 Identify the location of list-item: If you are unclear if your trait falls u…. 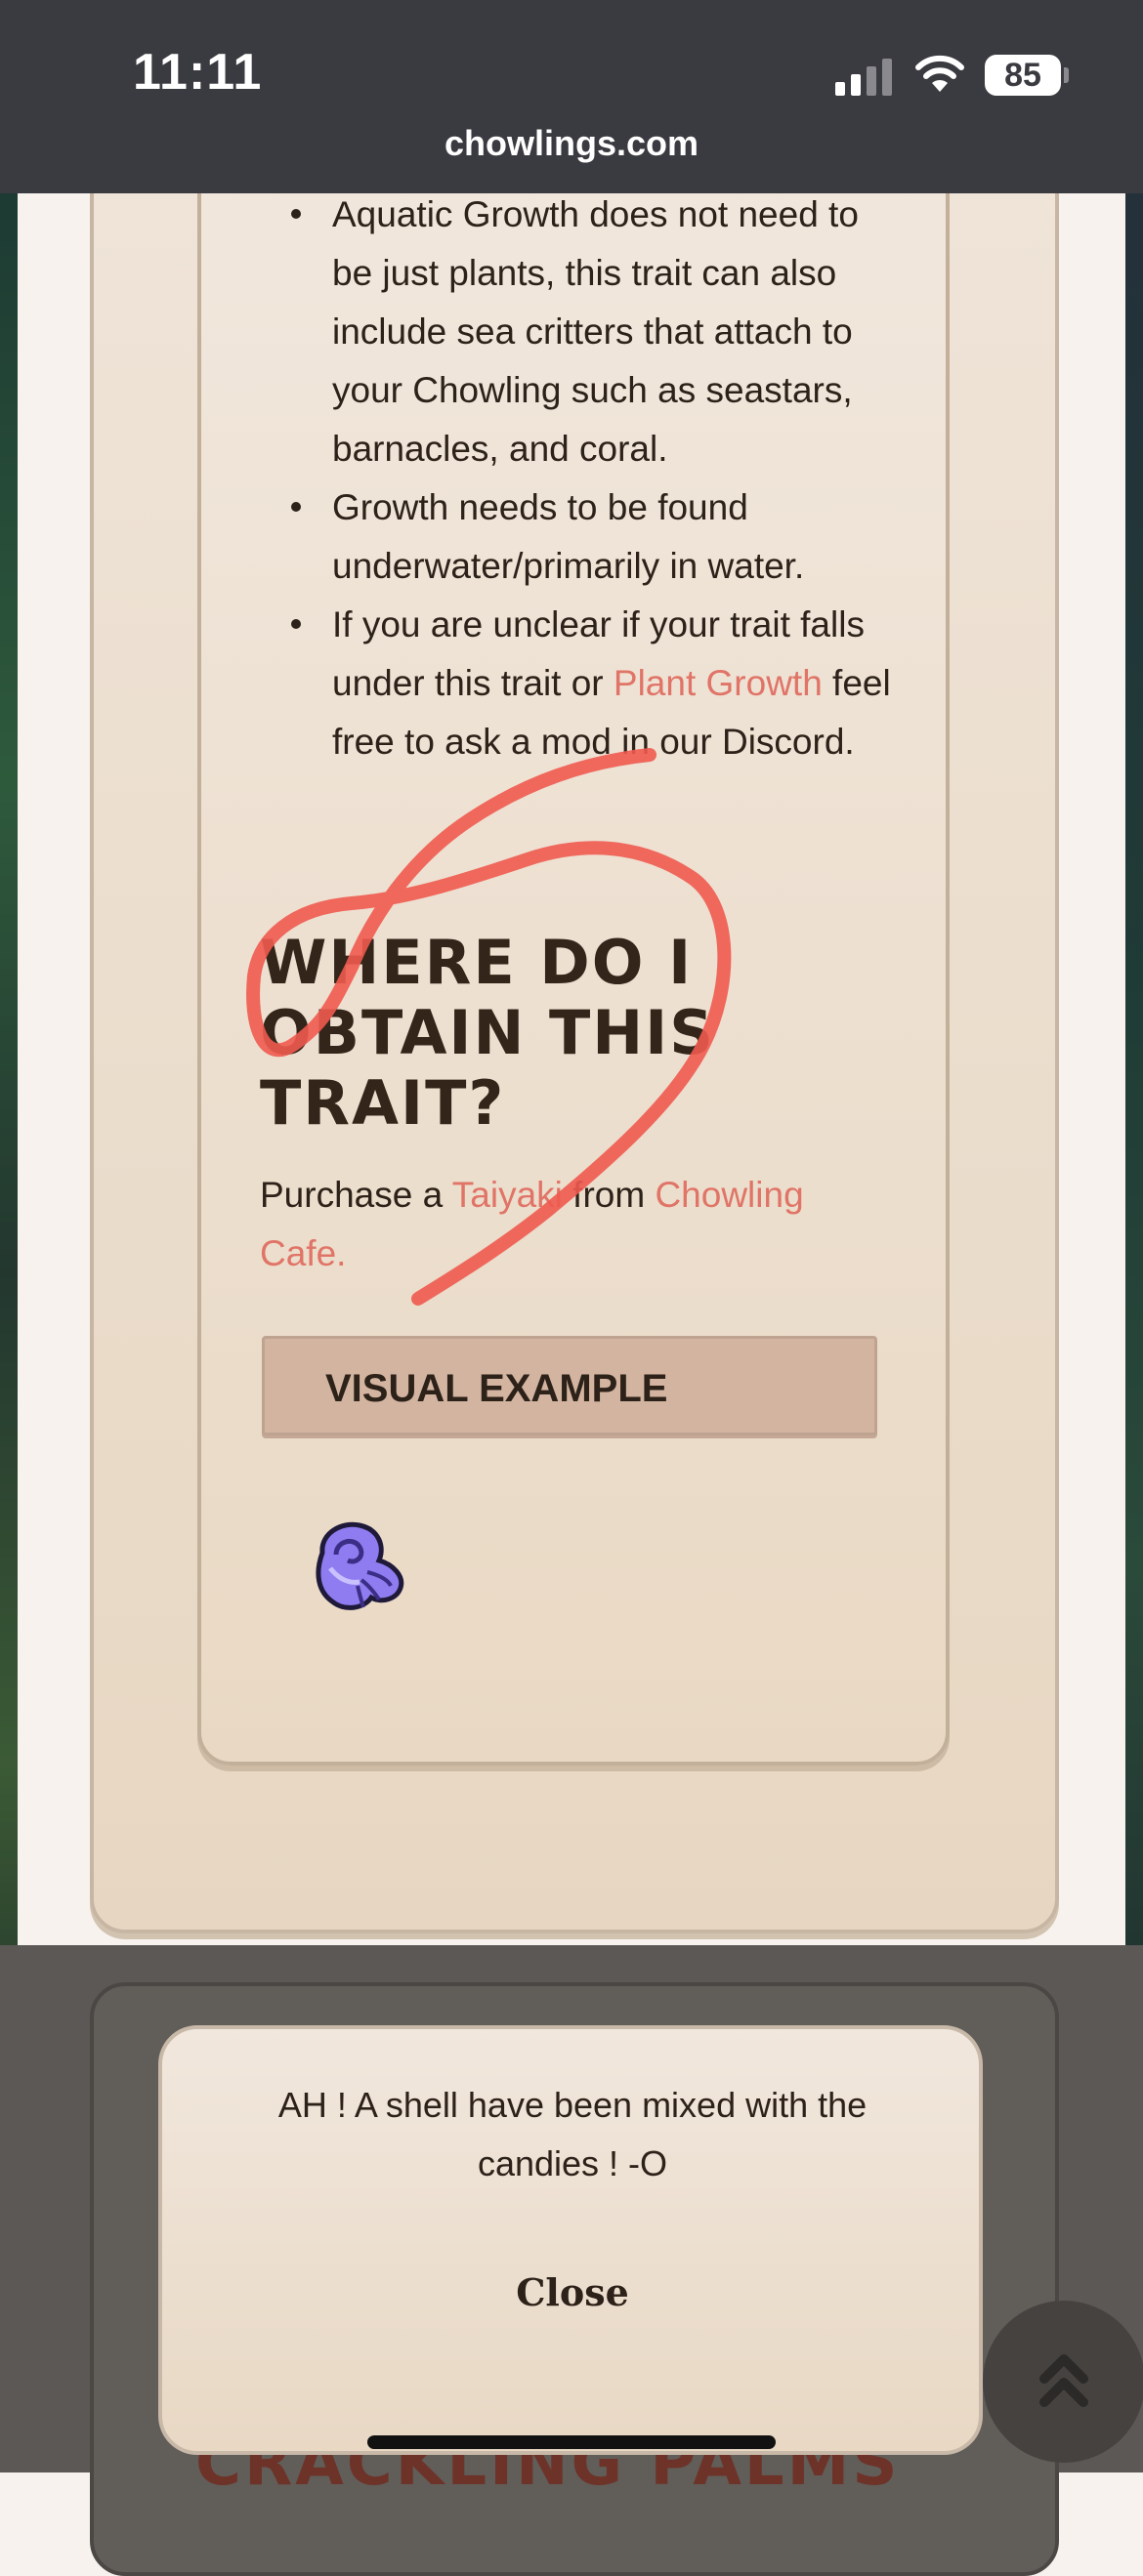
(600, 683).